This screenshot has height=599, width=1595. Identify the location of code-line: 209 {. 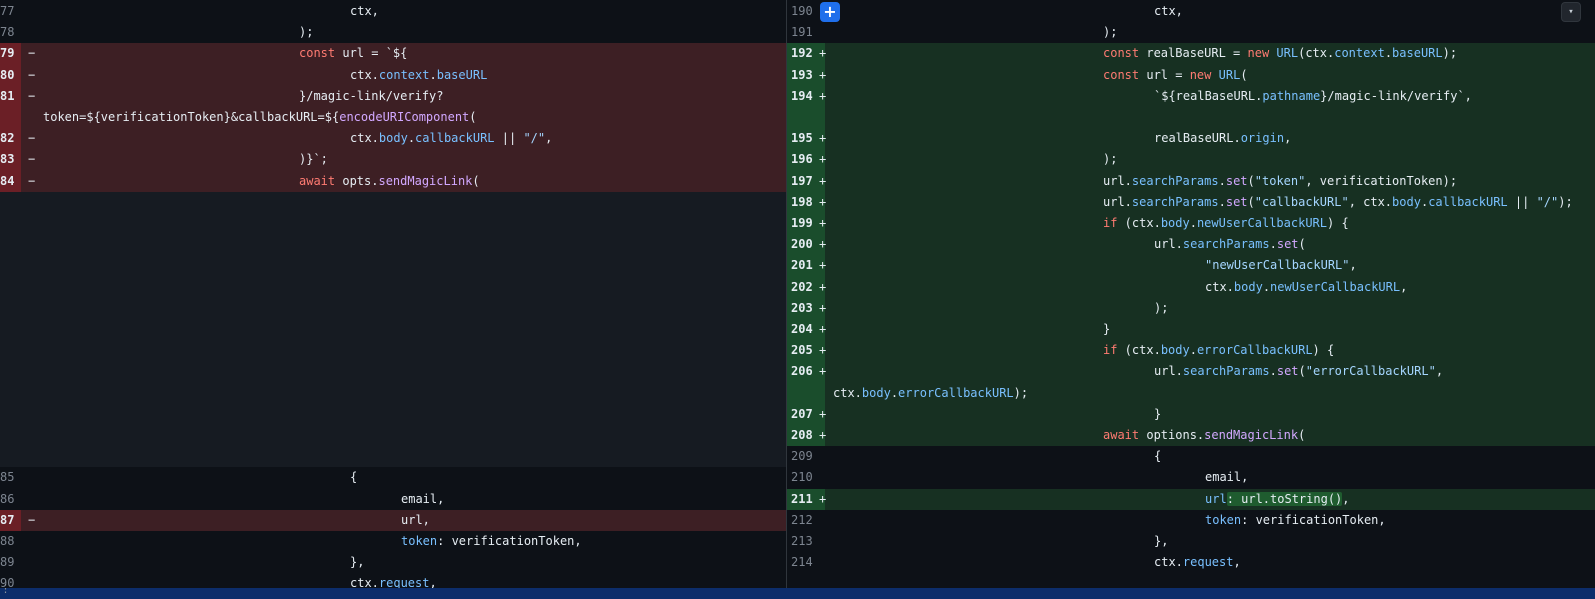
(1191, 456).